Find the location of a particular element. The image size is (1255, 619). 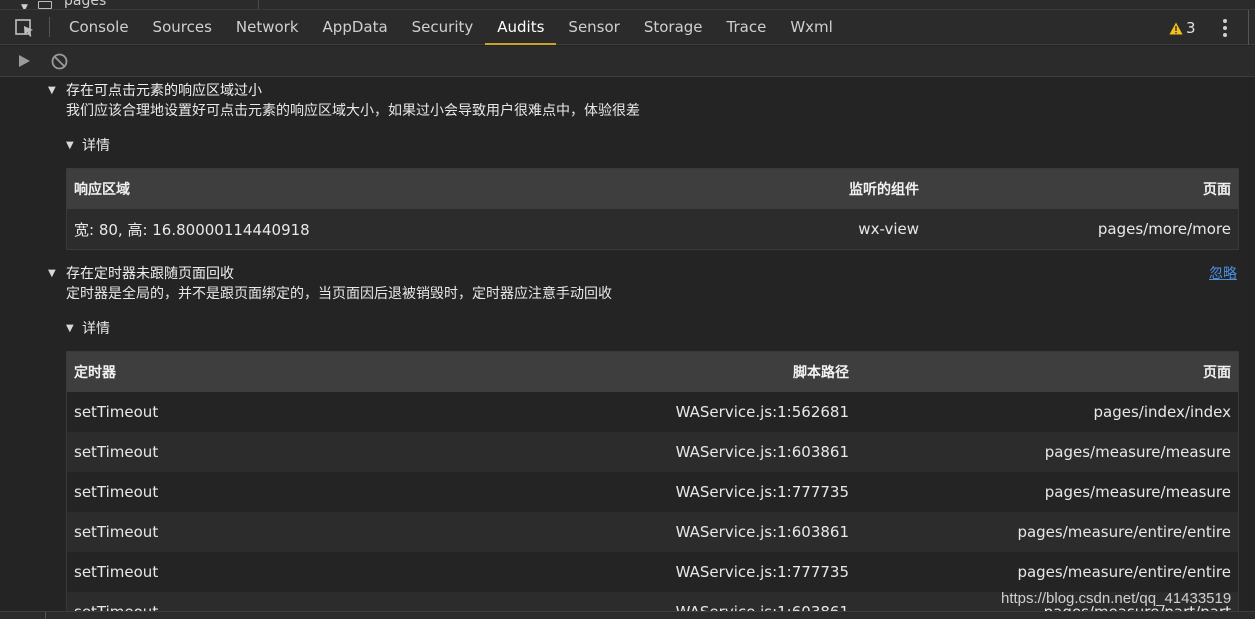

column-header: 响应区域 is located at coordinates (102, 190).